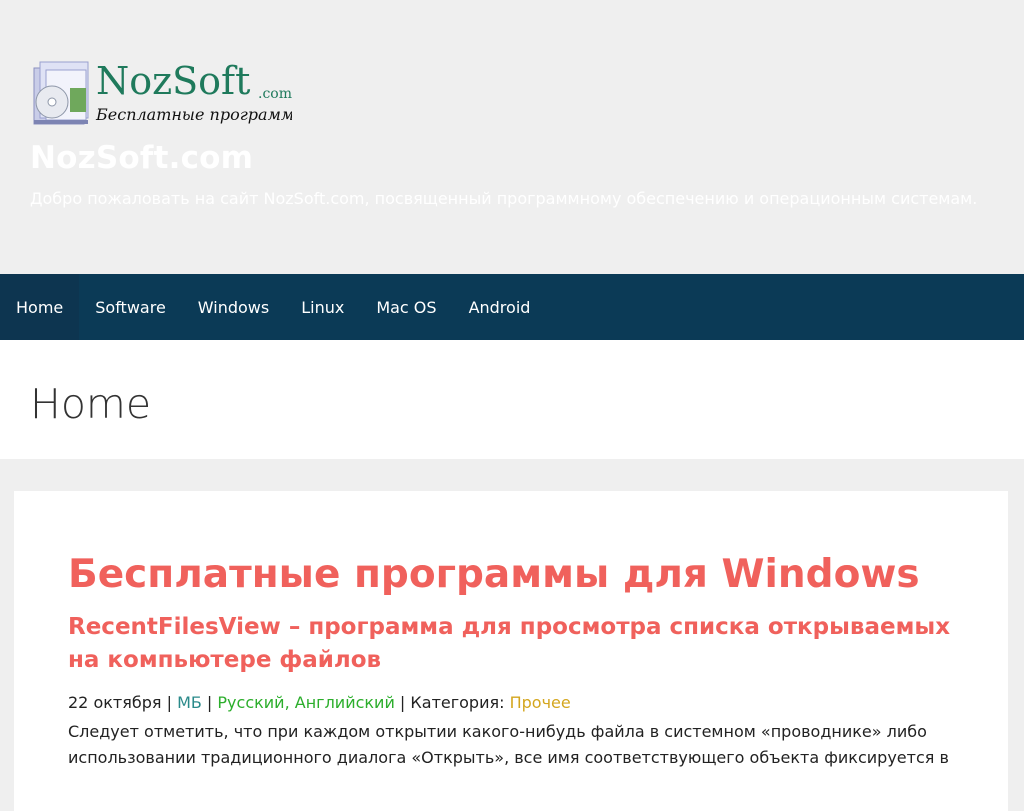 The image size is (1024, 811). What do you see at coordinates (173, 81) in the screenshot?
I see `logo-brand: NozSoft` at bounding box center [173, 81].